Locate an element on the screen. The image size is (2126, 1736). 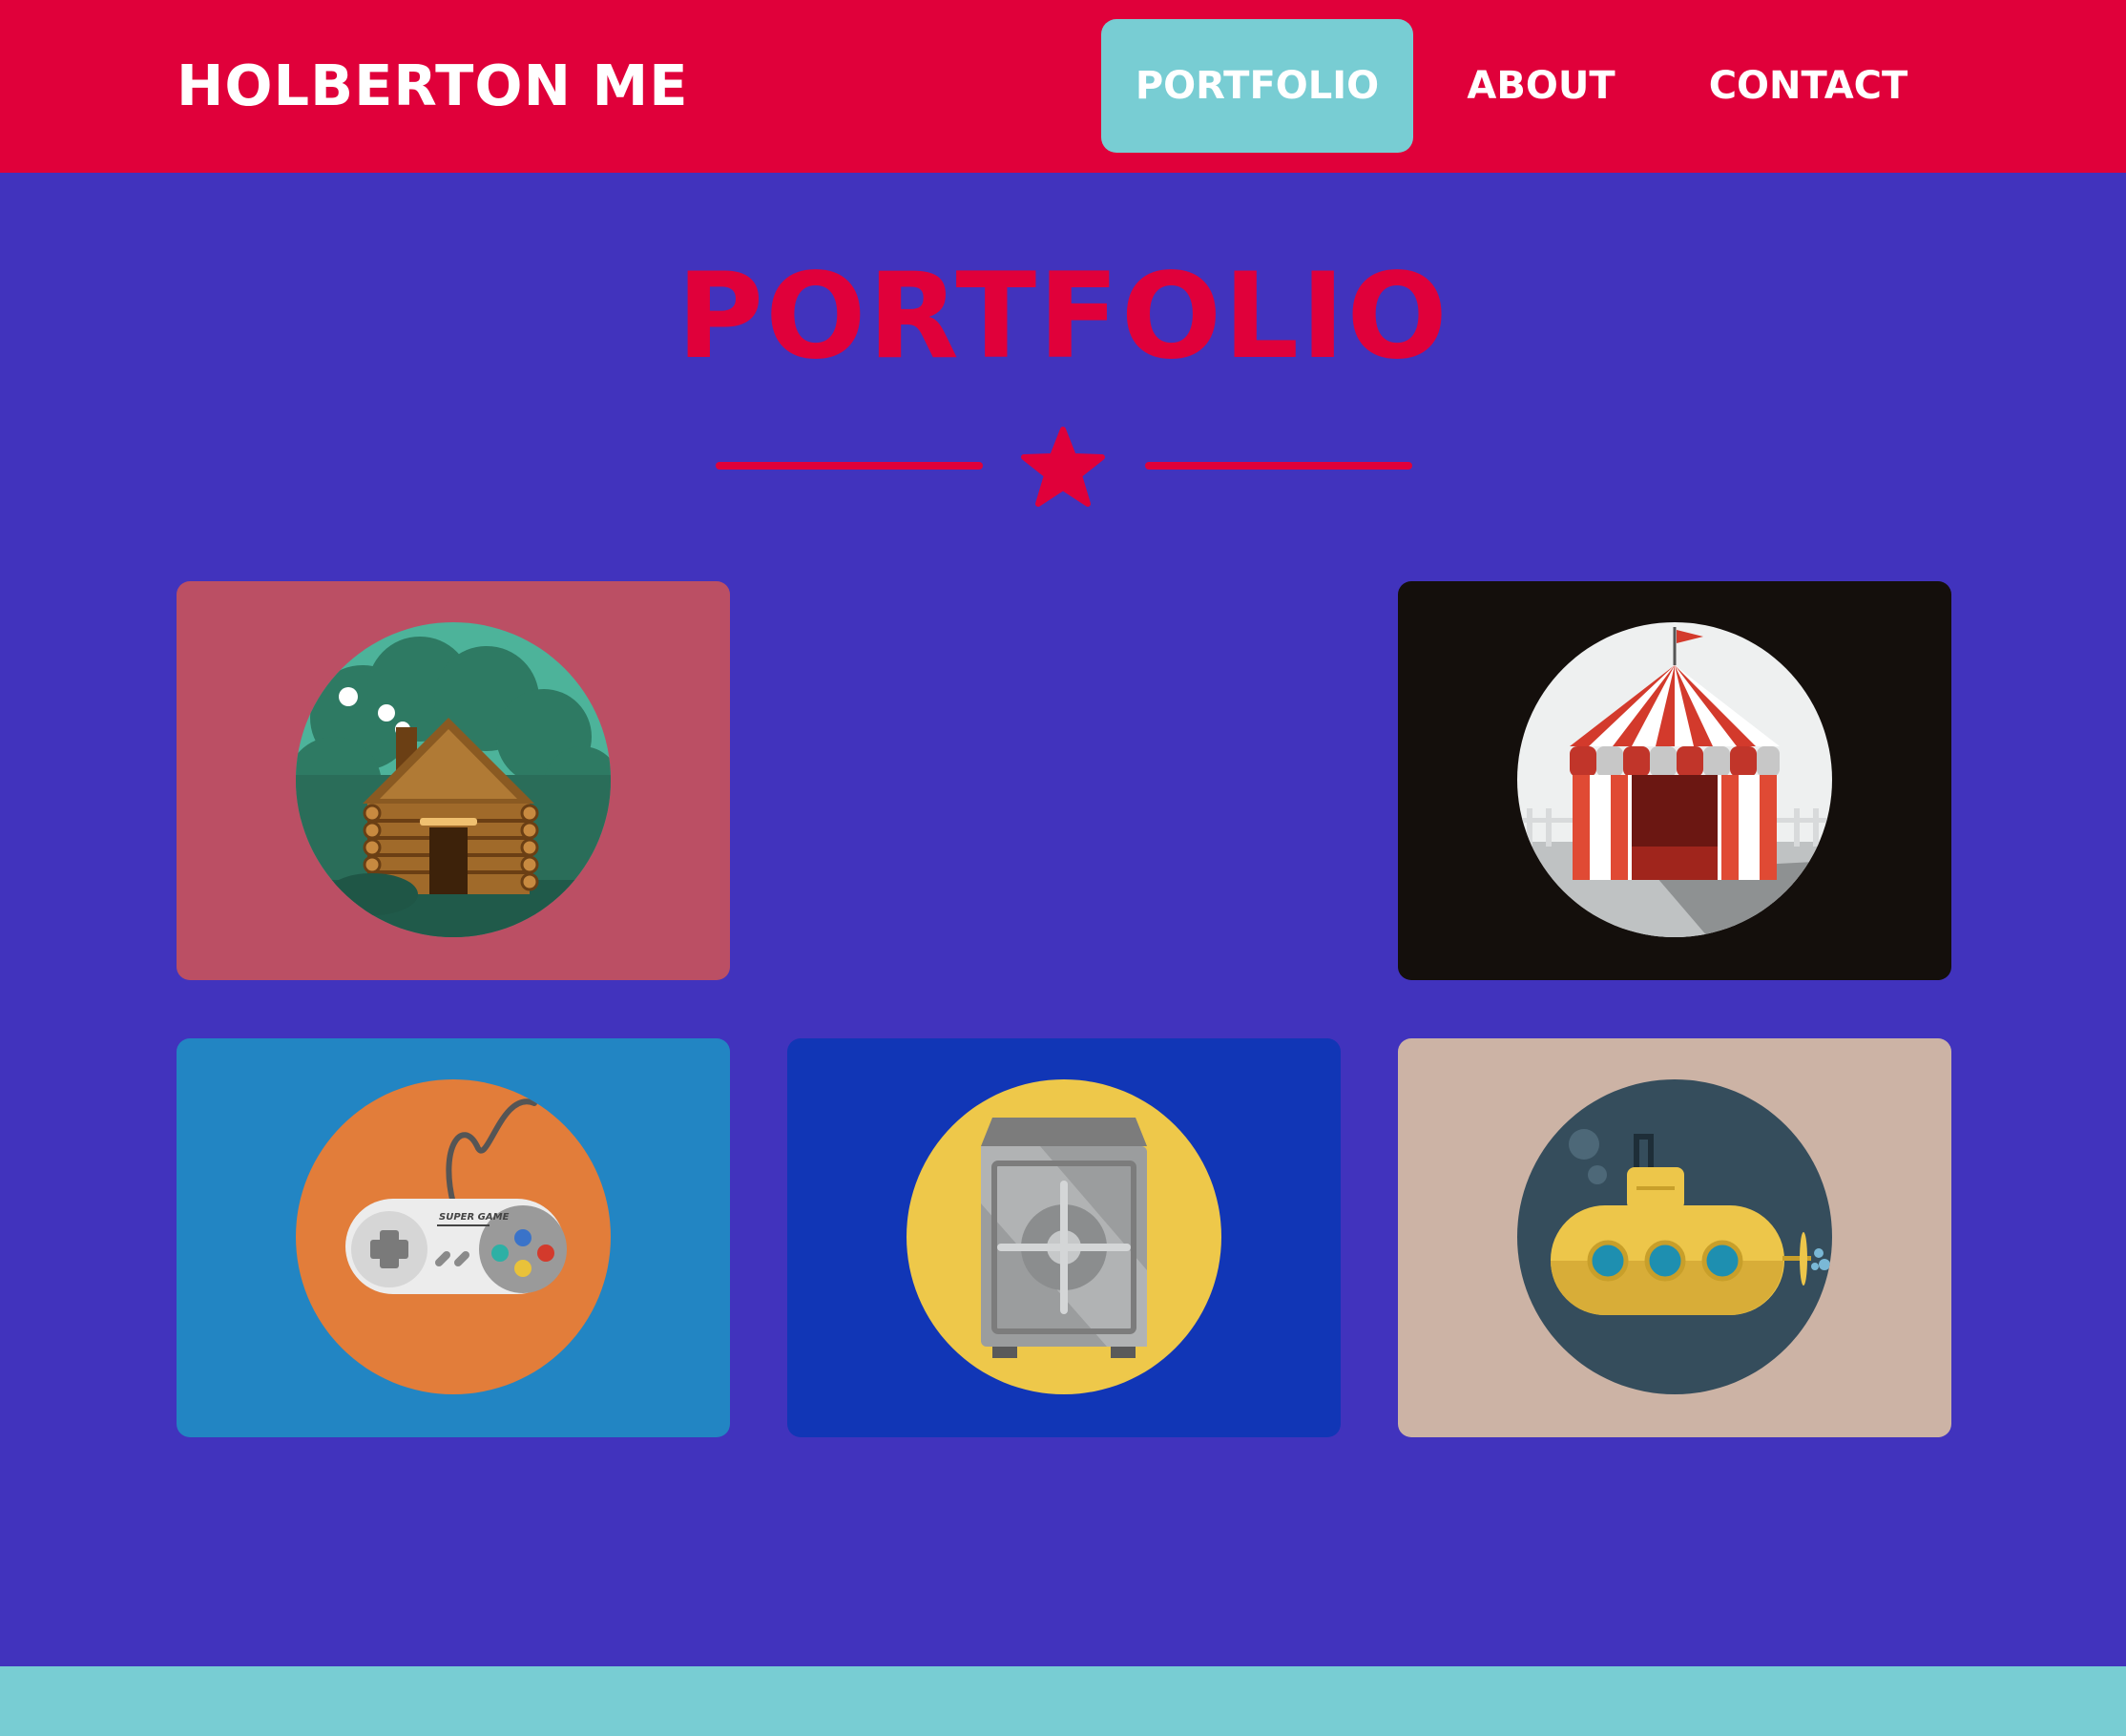
star-icon is located at coordinates (1063, 467).